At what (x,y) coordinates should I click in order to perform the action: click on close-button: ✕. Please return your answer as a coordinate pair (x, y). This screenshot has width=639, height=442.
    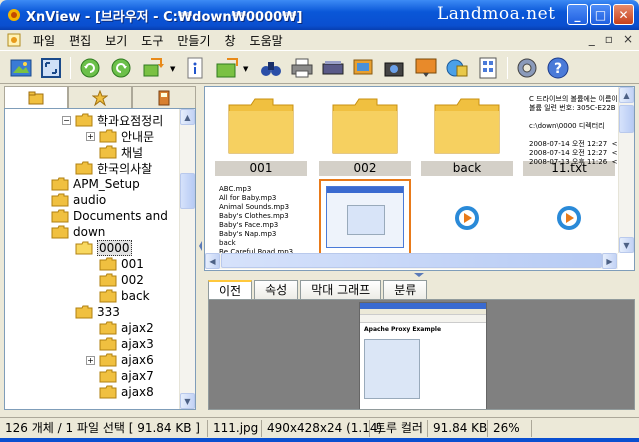
    Looking at the image, I should click on (623, 14).